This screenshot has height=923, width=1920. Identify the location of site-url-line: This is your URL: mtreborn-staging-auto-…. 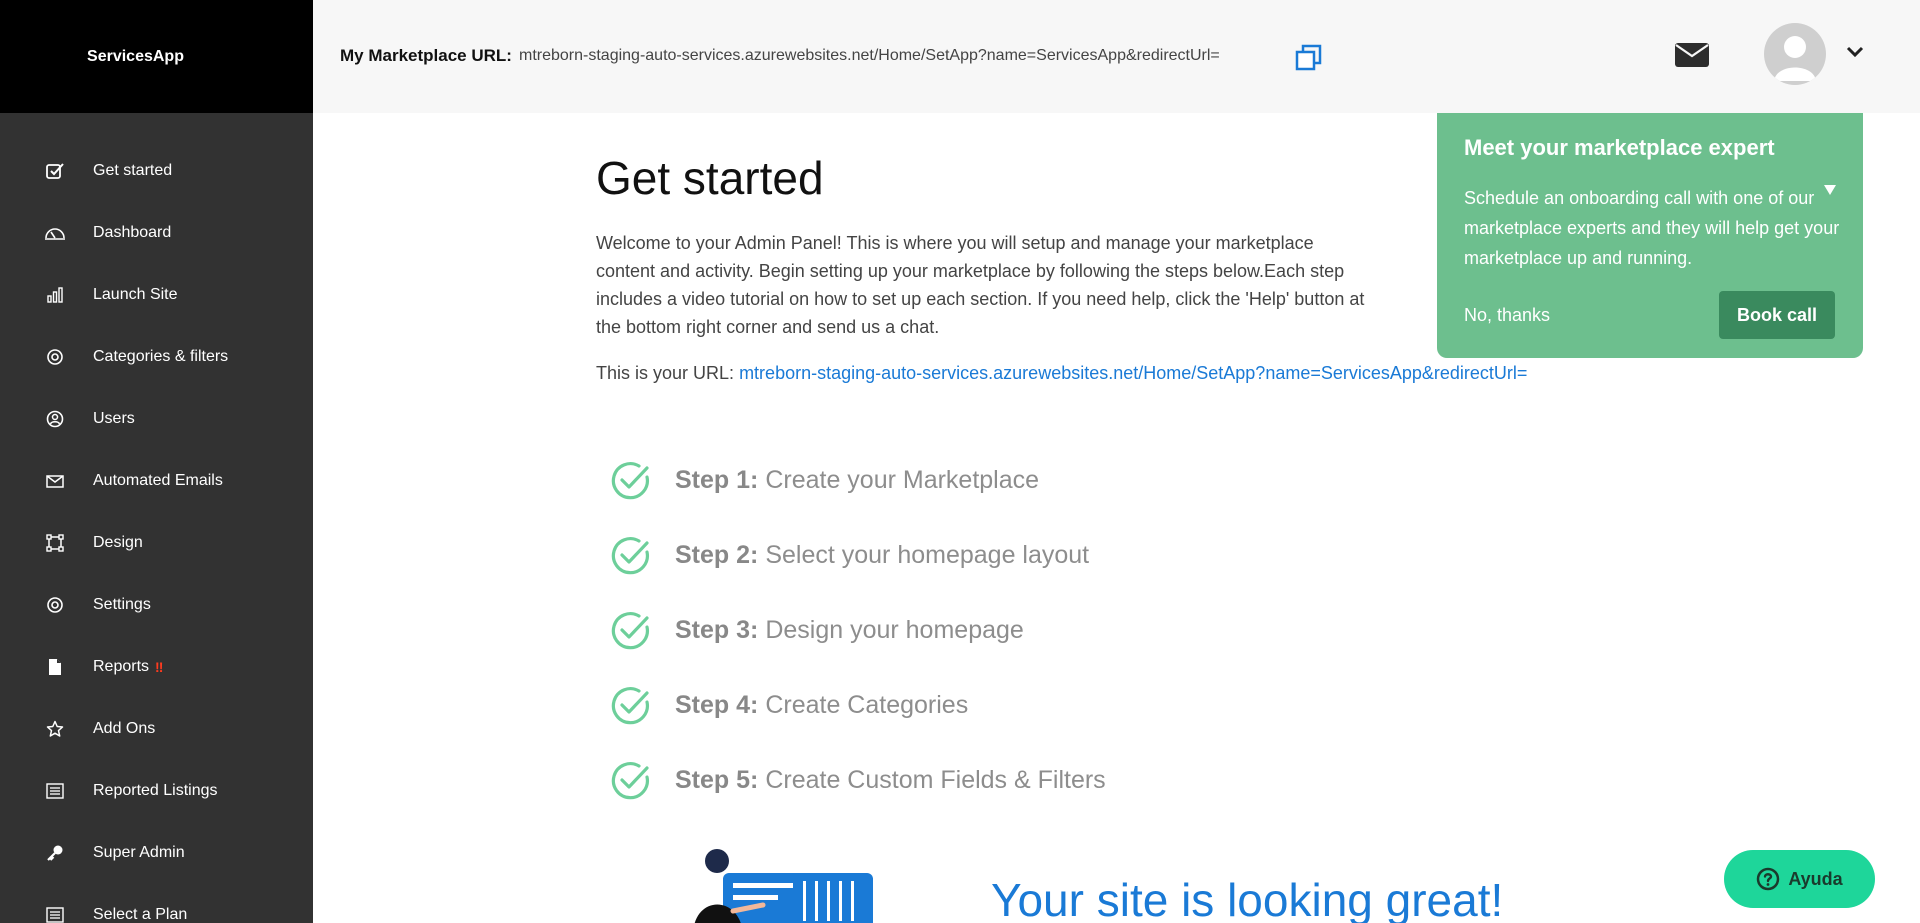
(1061, 373).